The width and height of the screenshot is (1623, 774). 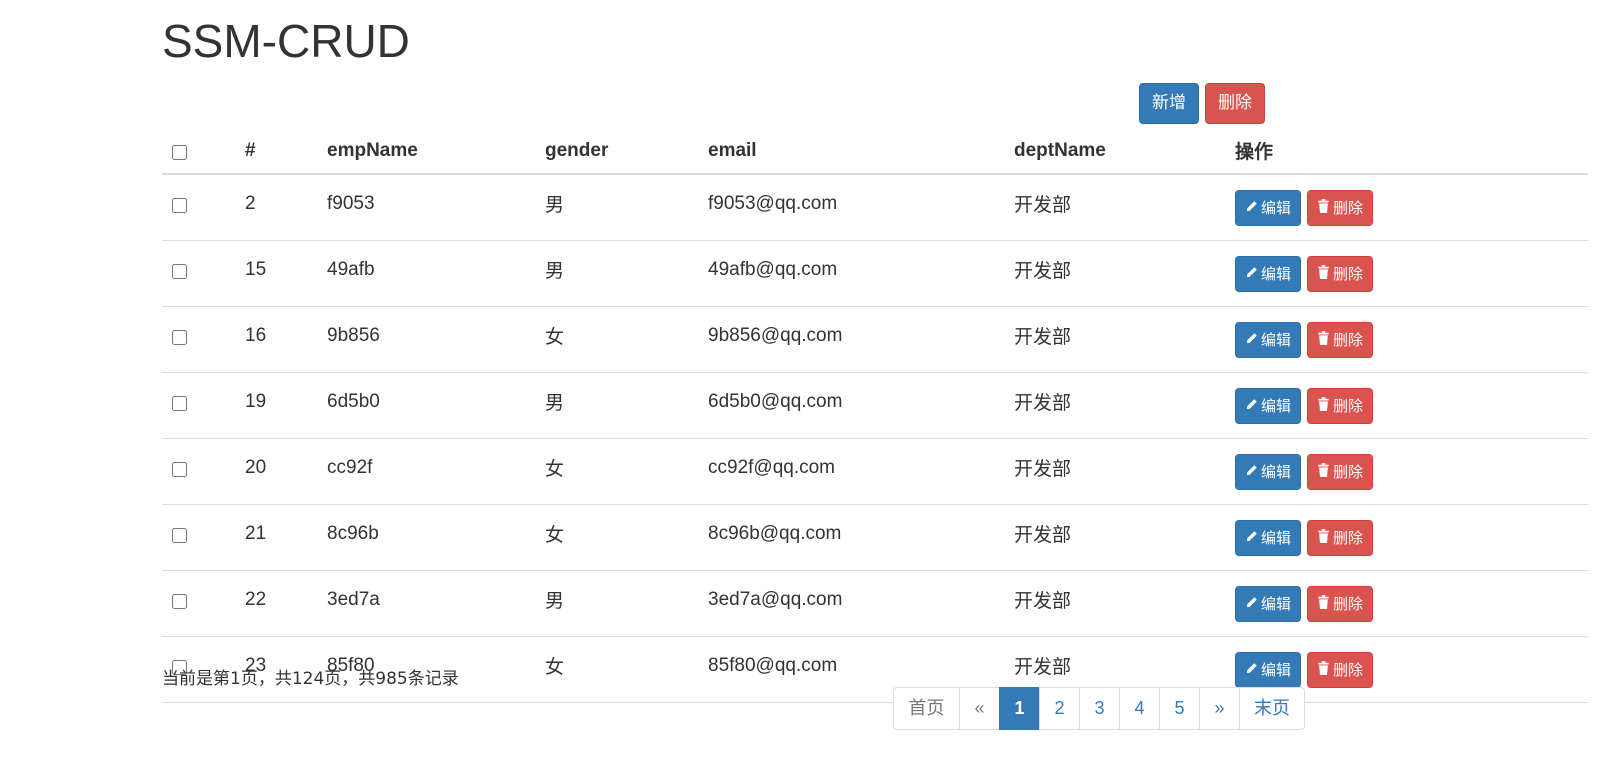 What do you see at coordinates (1219, 708) in the screenshot?
I see `pagination-next: »` at bounding box center [1219, 708].